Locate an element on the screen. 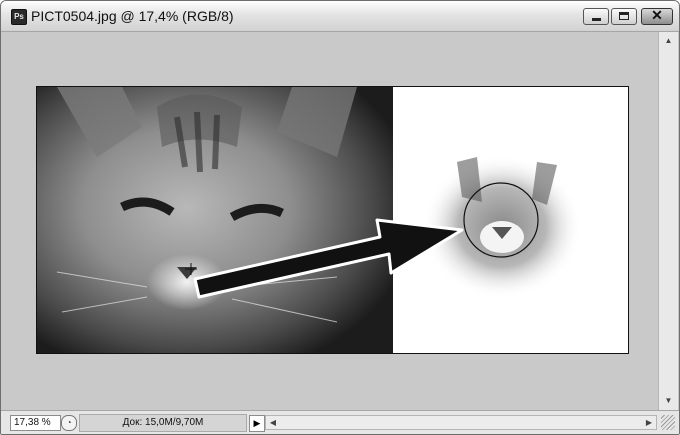 The width and height of the screenshot is (680, 435). close-button: ✕ is located at coordinates (657, 16).